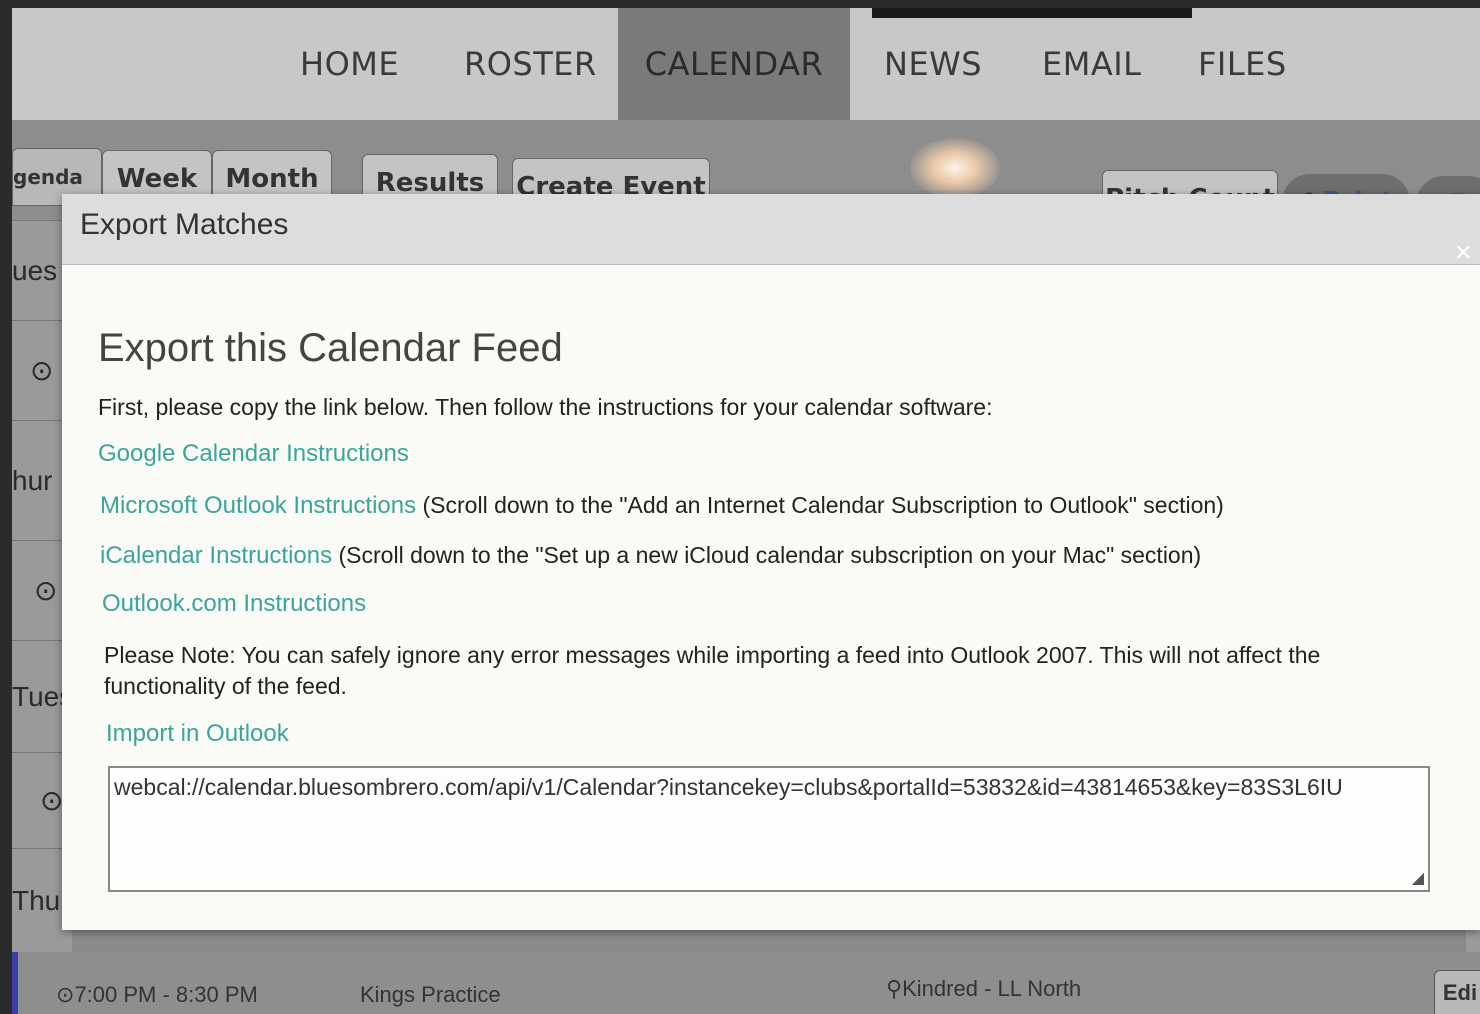  What do you see at coordinates (734, 64) in the screenshot?
I see `nav-calendar: CALENDAR` at bounding box center [734, 64].